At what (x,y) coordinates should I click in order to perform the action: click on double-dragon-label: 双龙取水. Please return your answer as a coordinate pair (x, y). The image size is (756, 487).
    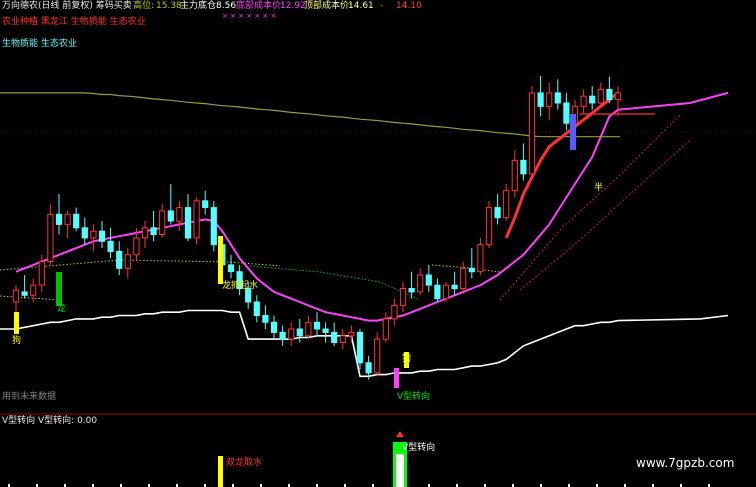
    Looking at the image, I should click on (244, 463).